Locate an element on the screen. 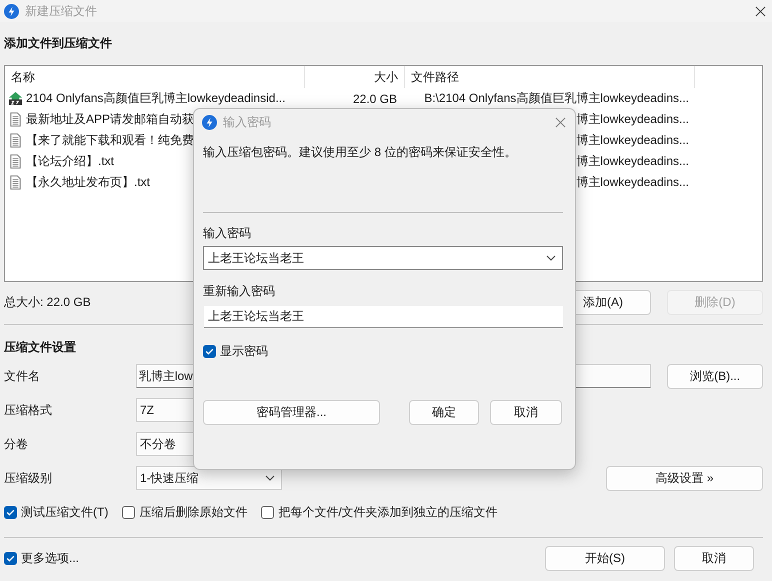 This screenshot has height=581, width=772. file-size: 22.0 GB is located at coordinates (374, 99).